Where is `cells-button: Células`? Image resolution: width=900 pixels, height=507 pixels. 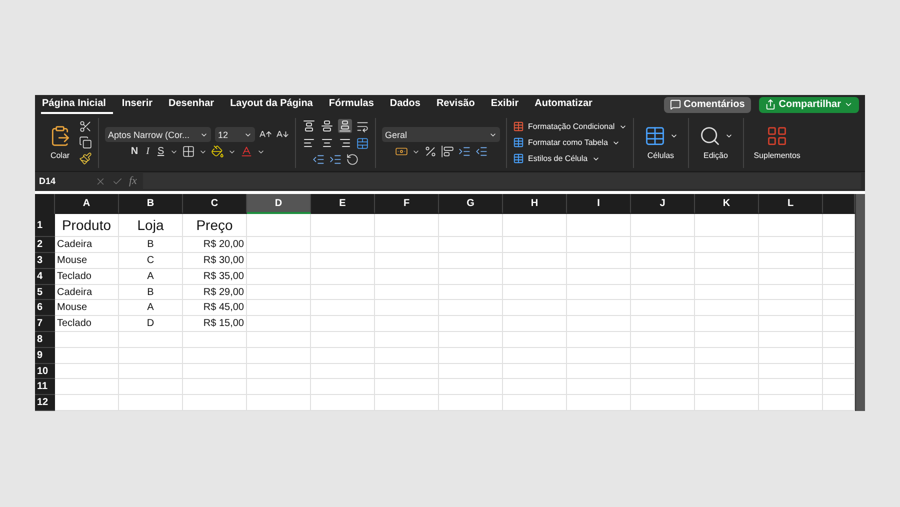
cells-button: Células is located at coordinates (661, 142).